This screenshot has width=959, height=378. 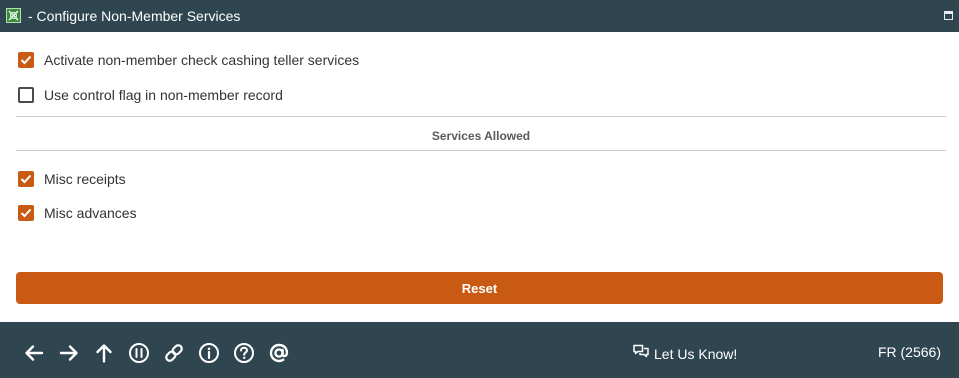 I want to click on reset-button: Reset, so click(x=479, y=288).